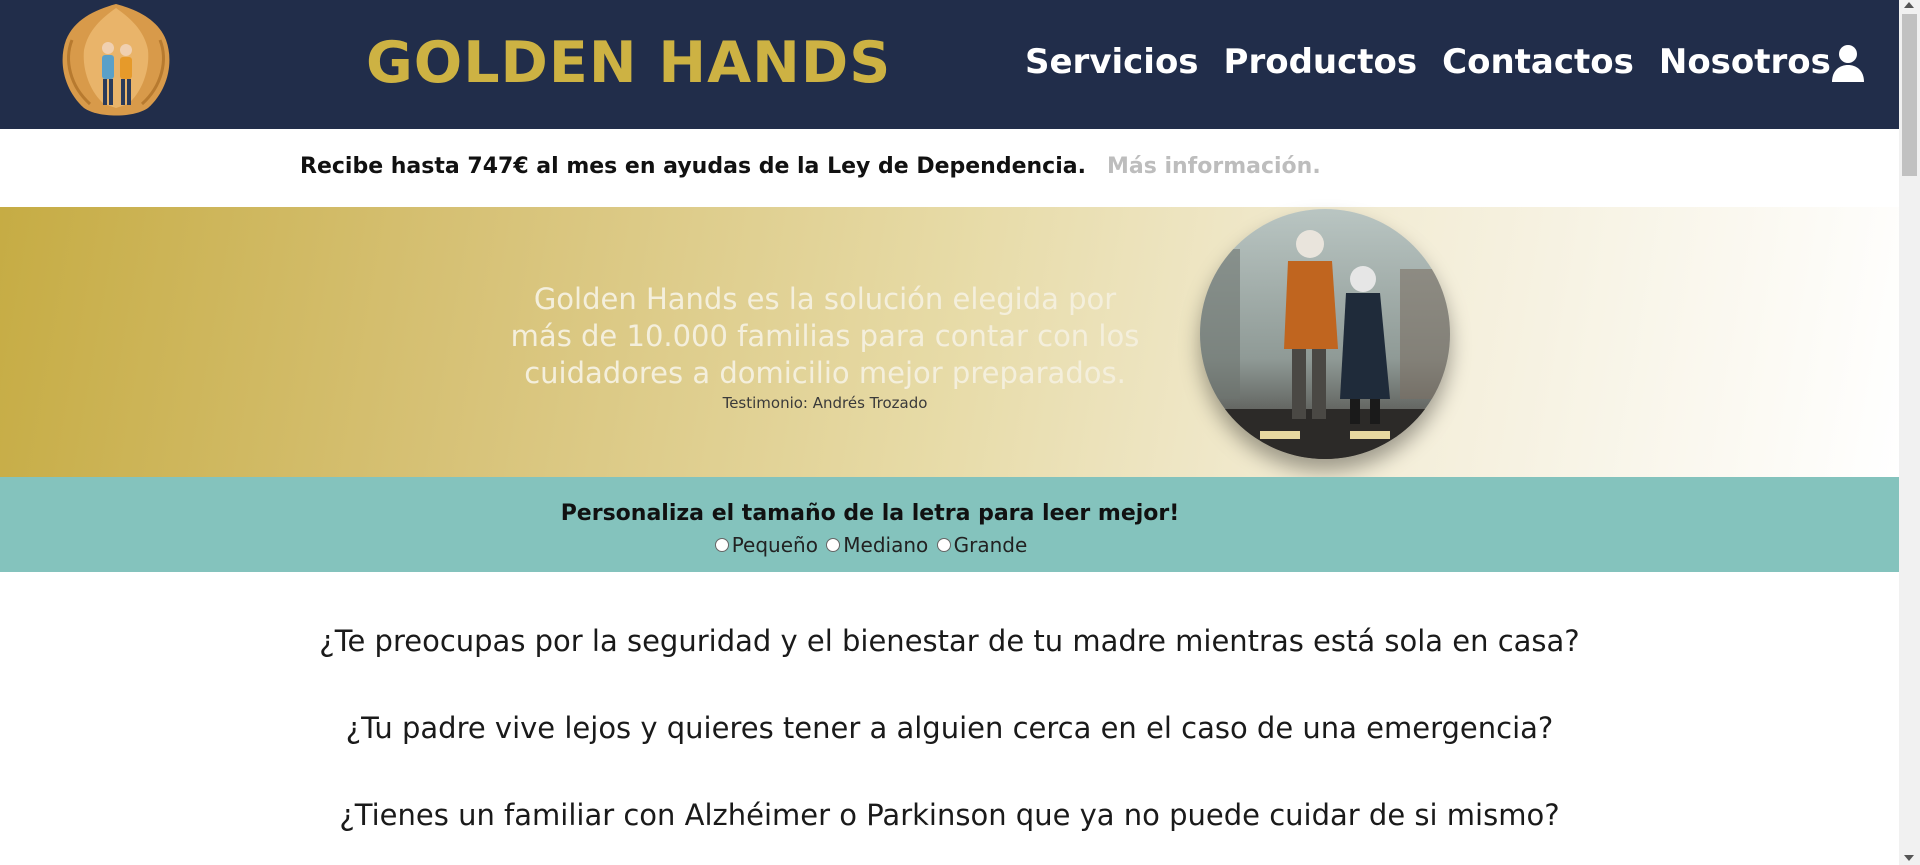  Describe the element at coordinates (1325, 334) in the screenshot. I see `elderly-couple-photo` at that location.